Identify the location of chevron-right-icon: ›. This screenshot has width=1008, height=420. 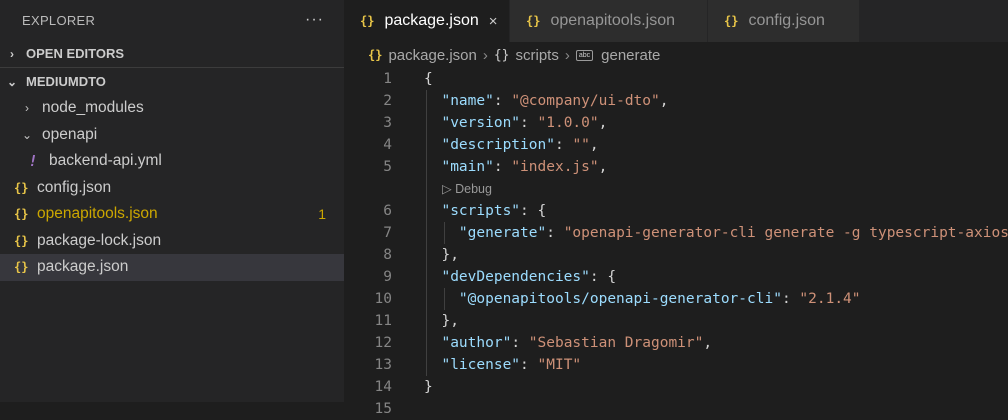
(567, 55).